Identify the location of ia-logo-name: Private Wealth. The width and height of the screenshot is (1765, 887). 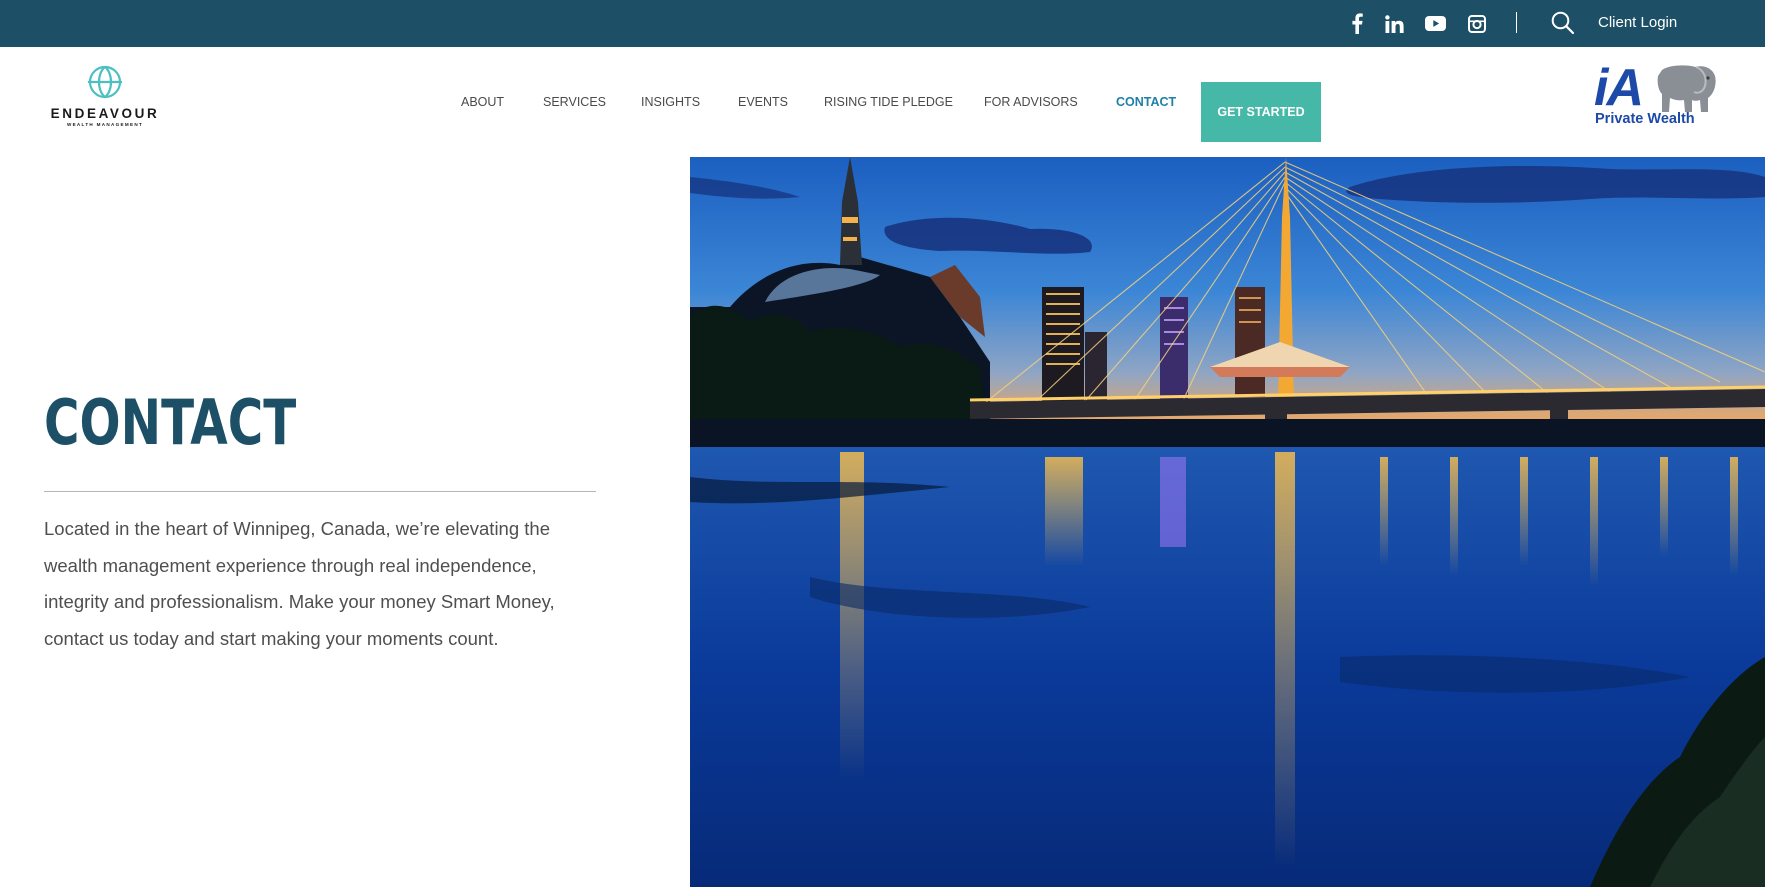
(1645, 119).